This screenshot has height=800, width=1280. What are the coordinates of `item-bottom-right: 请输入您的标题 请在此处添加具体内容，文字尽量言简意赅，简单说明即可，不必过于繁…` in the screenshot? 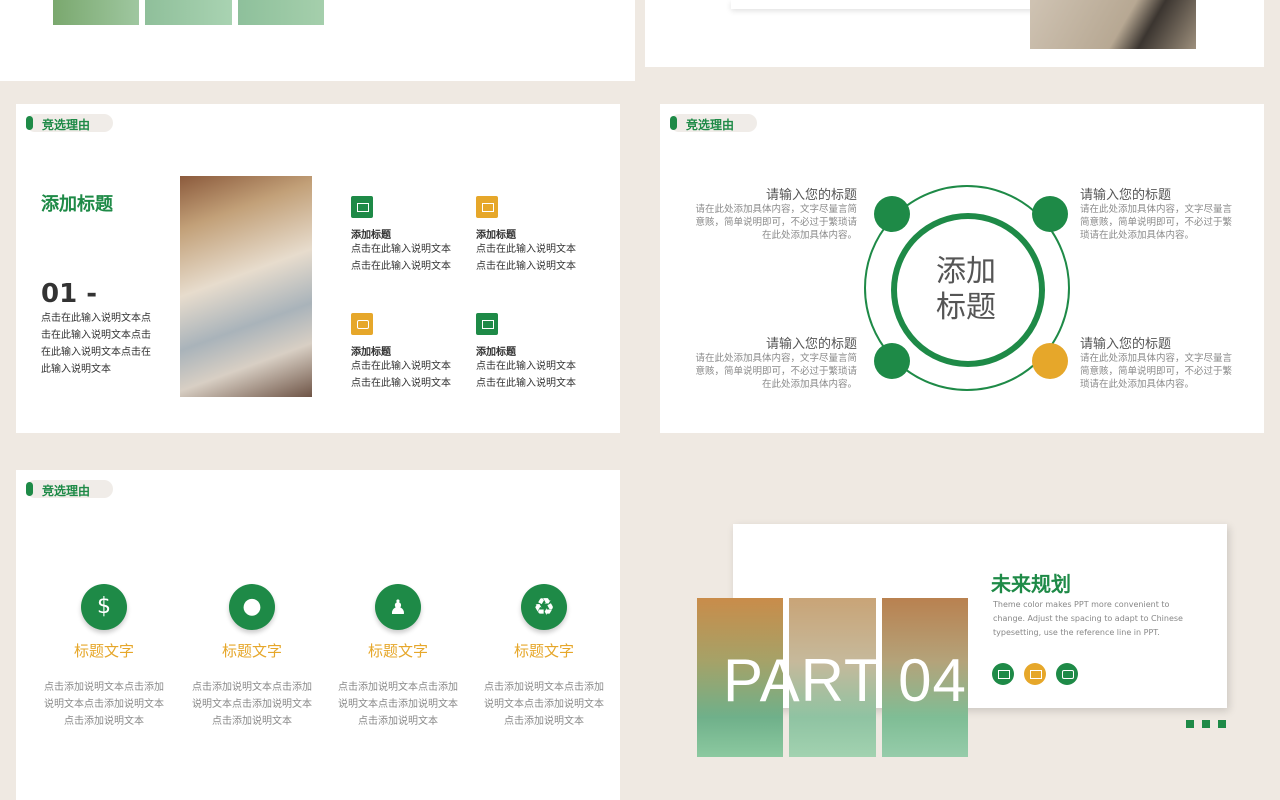 It's located at (1157, 362).